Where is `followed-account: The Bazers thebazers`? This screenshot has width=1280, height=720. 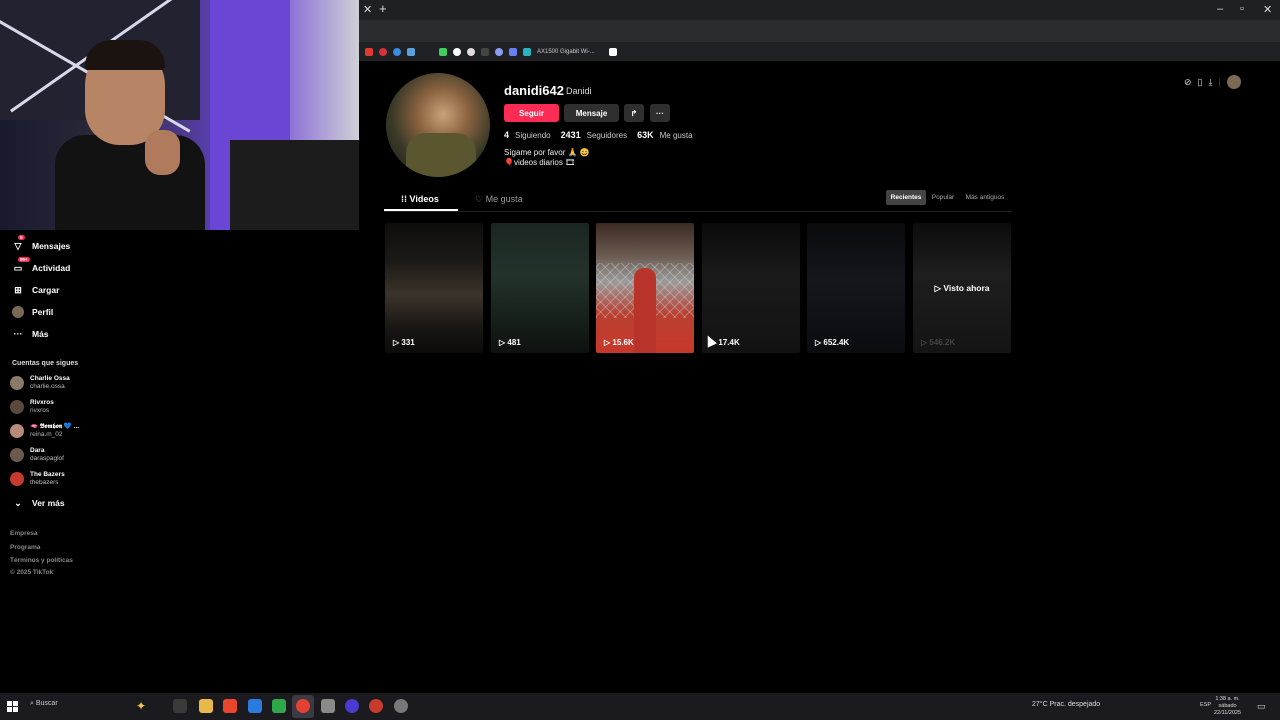 followed-account: The Bazers thebazers is located at coordinates (37, 479).